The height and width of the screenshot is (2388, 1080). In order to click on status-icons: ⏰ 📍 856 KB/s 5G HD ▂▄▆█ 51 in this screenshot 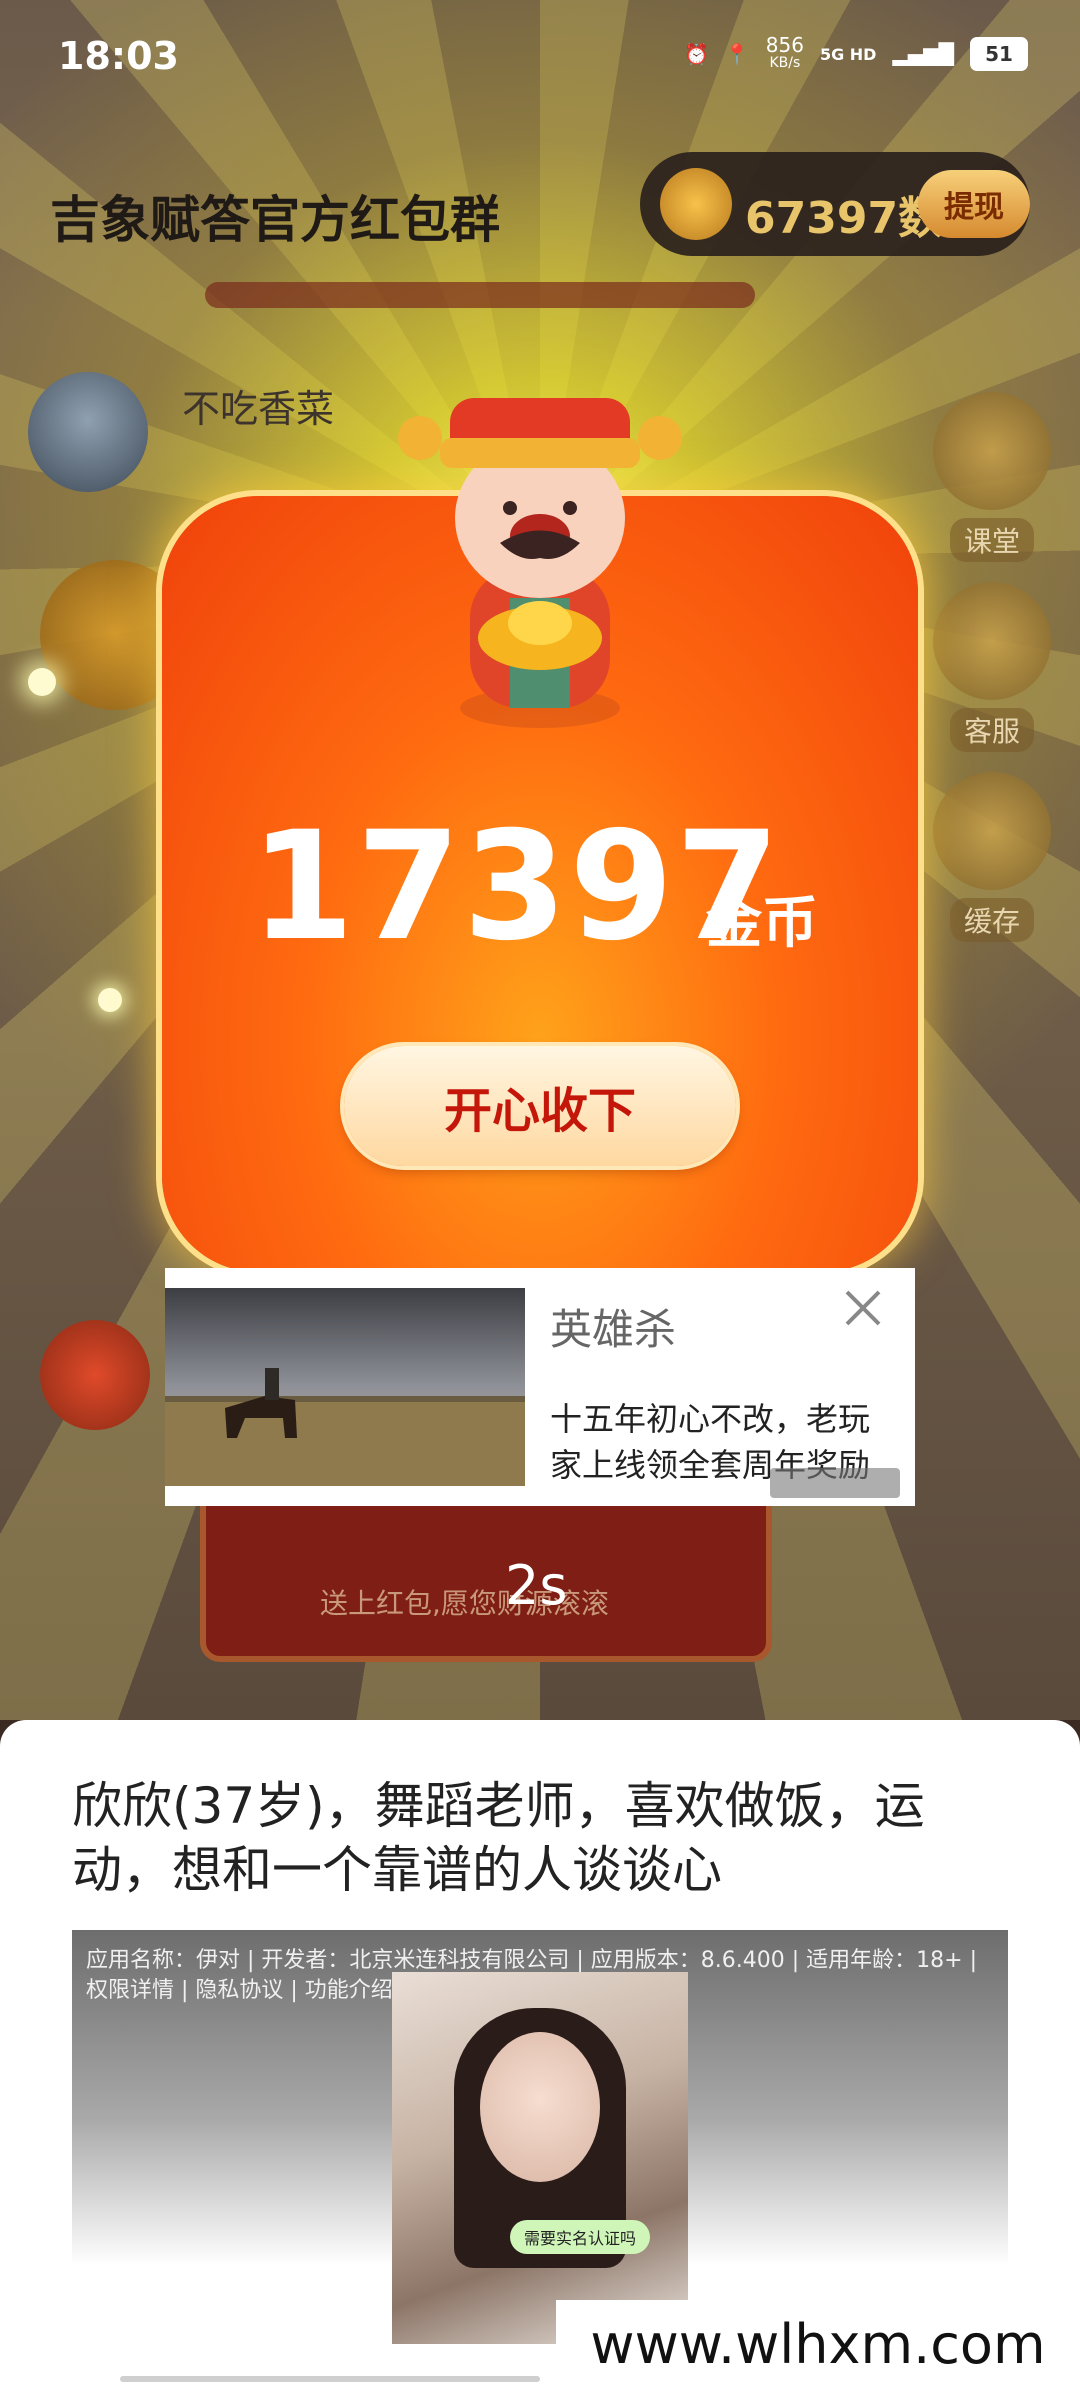, I will do `click(855, 52)`.